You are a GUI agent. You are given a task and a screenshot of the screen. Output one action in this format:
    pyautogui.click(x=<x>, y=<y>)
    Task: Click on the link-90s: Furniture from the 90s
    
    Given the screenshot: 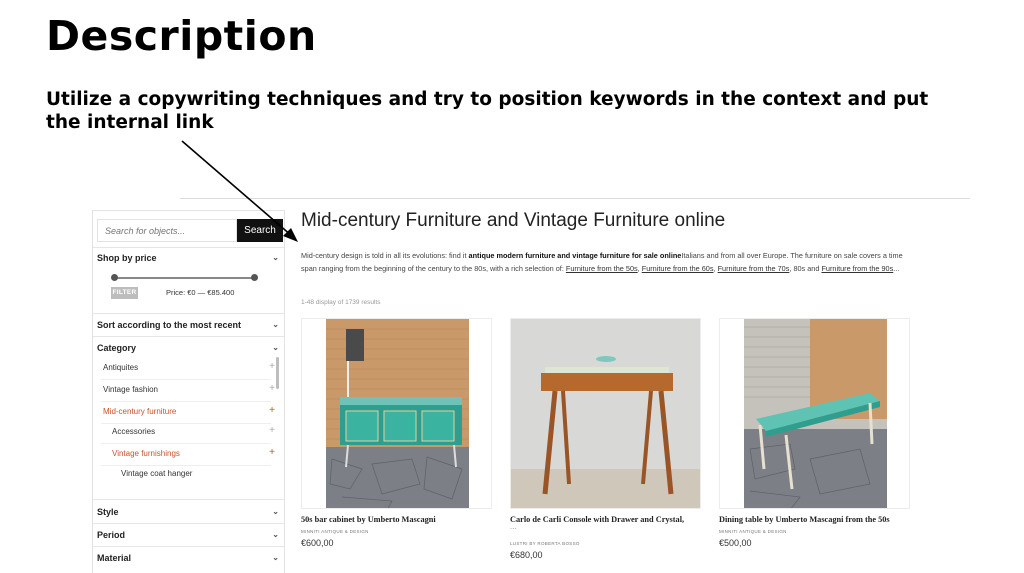 What is the action you would take?
    pyautogui.click(x=857, y=268)
    